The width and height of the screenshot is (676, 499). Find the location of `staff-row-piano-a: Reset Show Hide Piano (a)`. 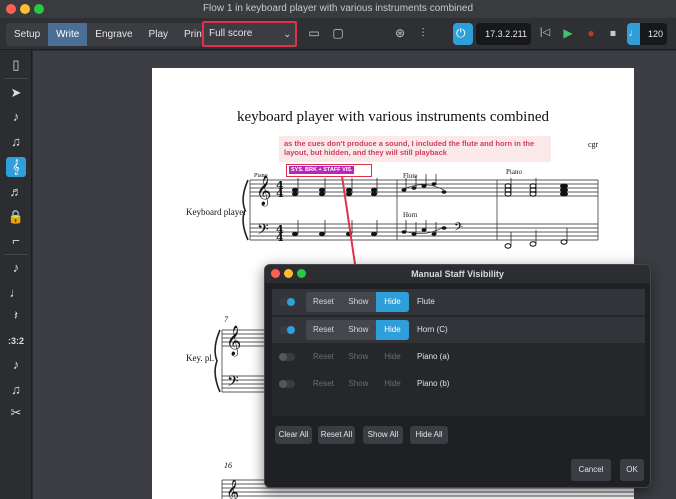

staff-row-piano-a: Reset Show Hide Piano (a) is located at coordinates (458, 357).